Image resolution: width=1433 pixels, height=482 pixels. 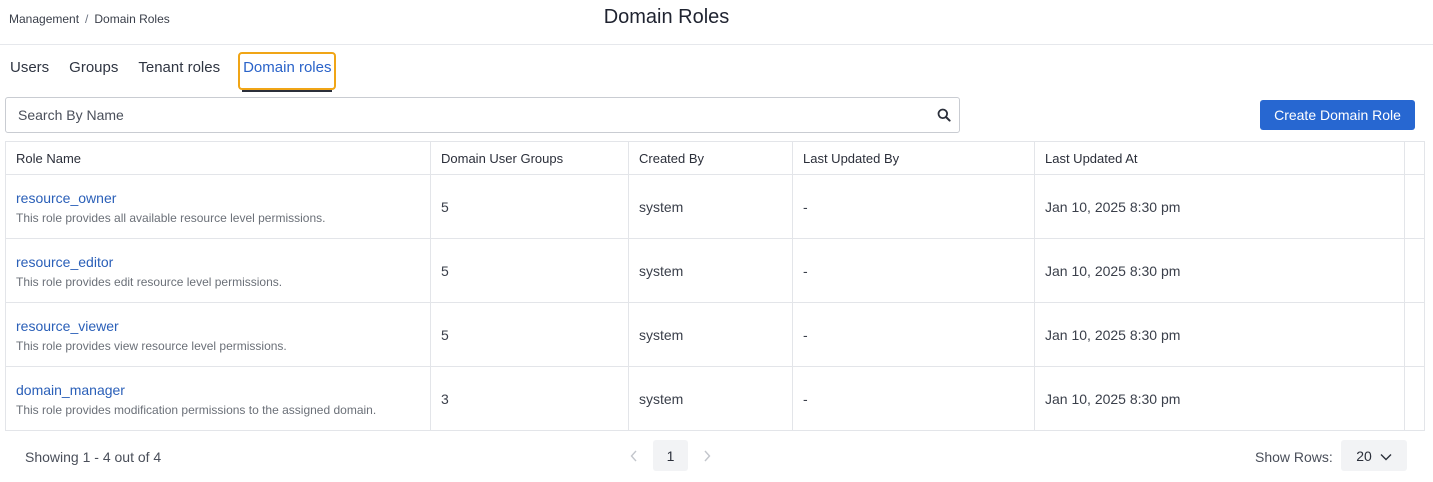 I want to click on tab-tenant-roles: Tenant roles, so click(x=179, y=71).